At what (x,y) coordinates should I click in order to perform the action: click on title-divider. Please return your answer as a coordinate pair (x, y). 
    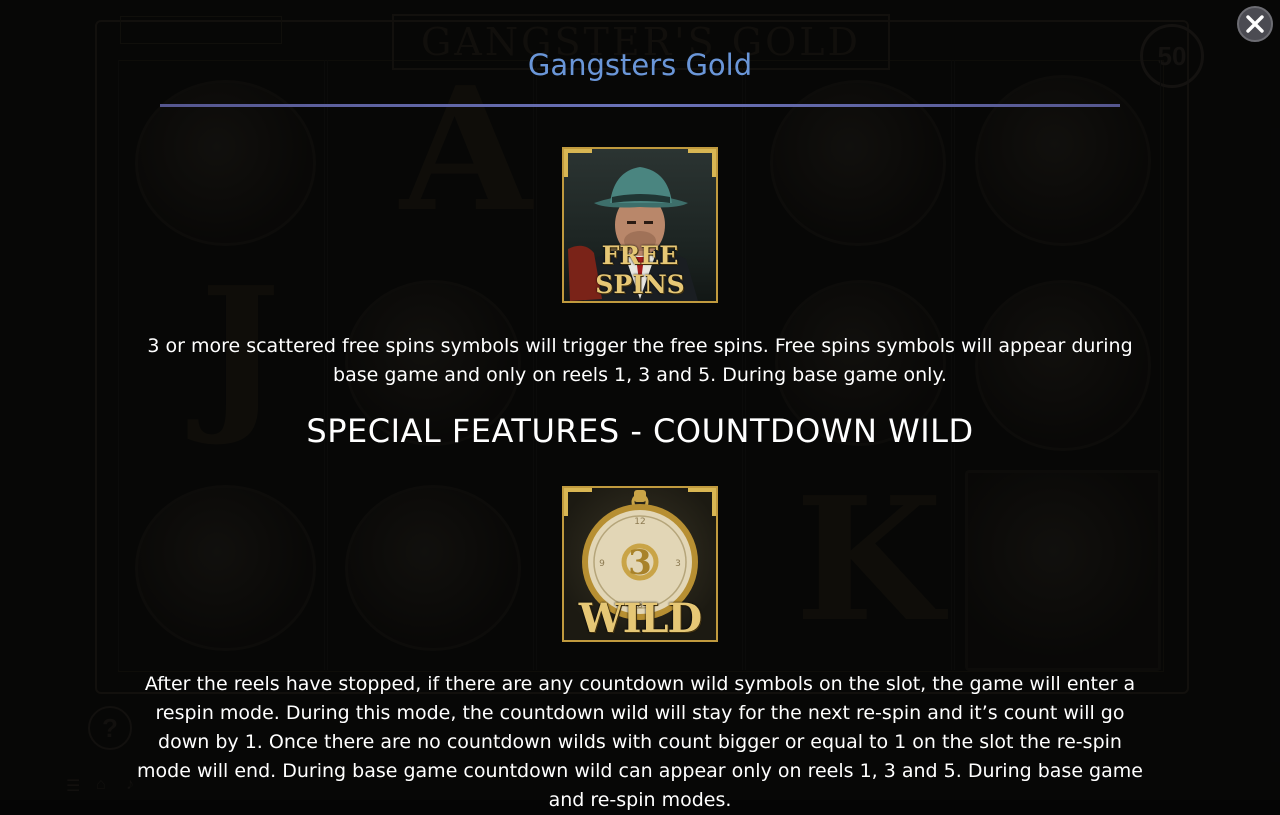
    Looking at the image, I should click on (640, 105).